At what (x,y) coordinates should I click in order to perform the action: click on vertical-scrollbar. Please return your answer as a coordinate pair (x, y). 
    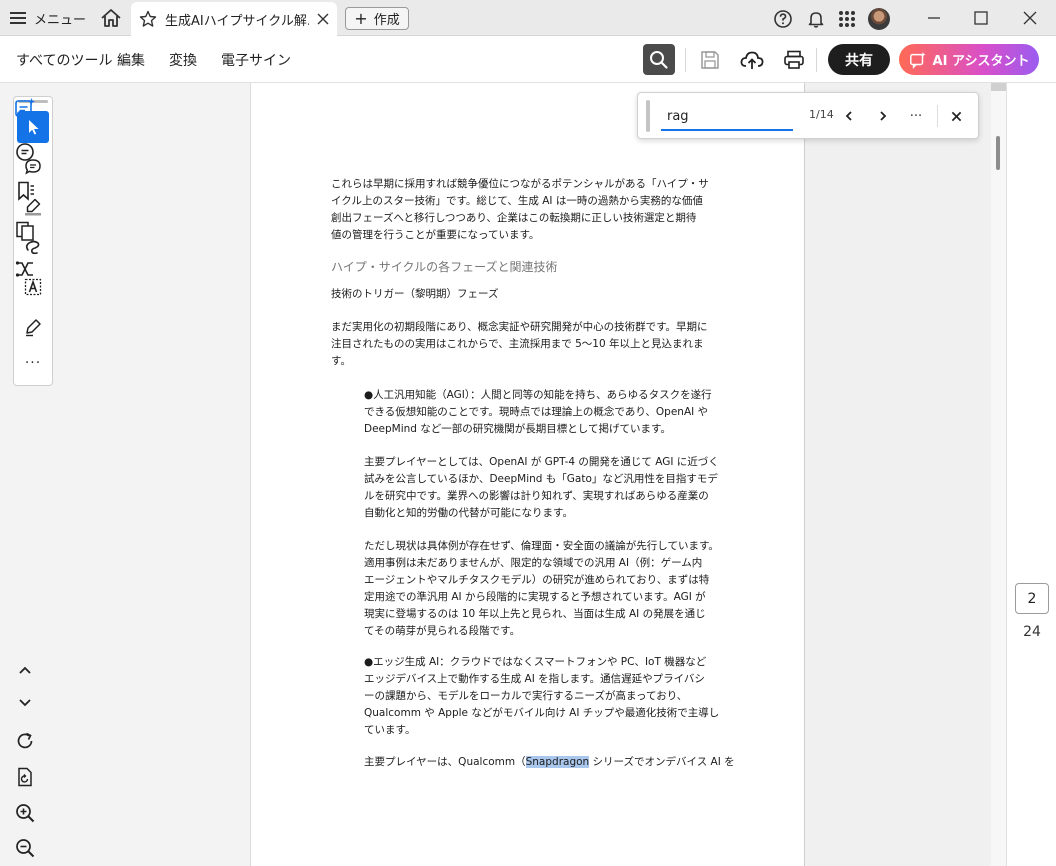
    Looking at the image, I should click on (998, 474).